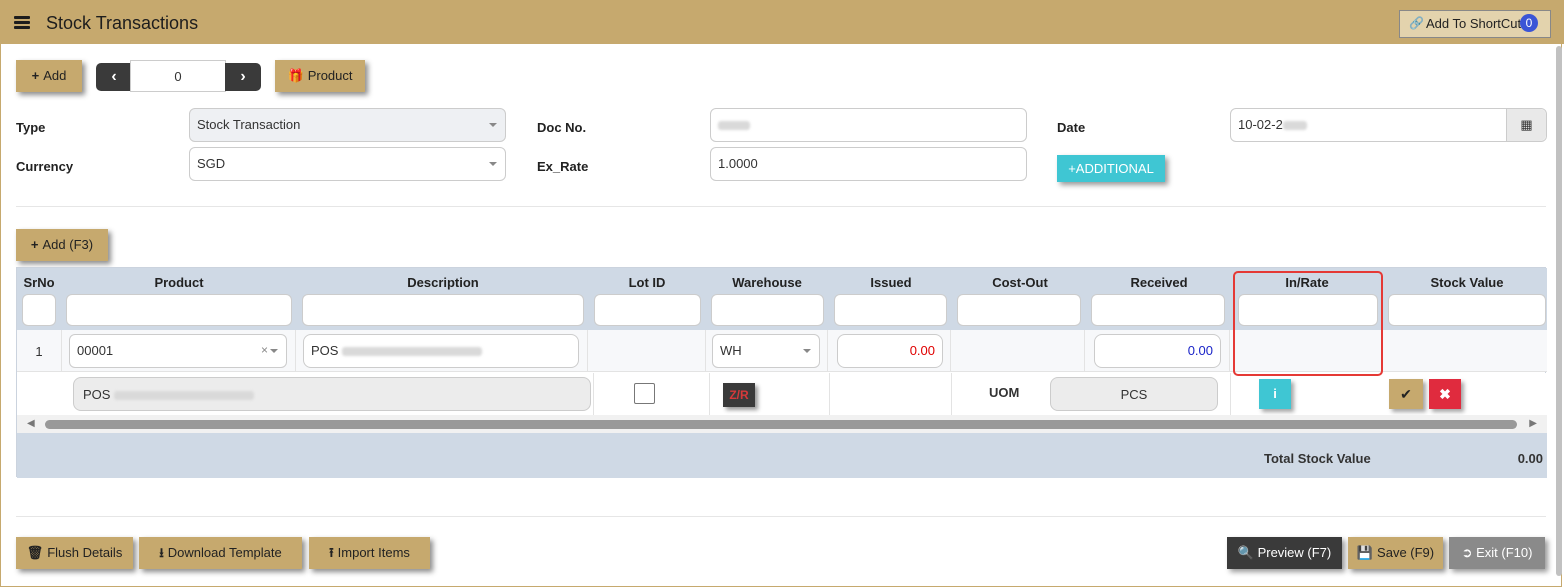  I want to click on chevron-right-icon: ›, so click(243, 76).